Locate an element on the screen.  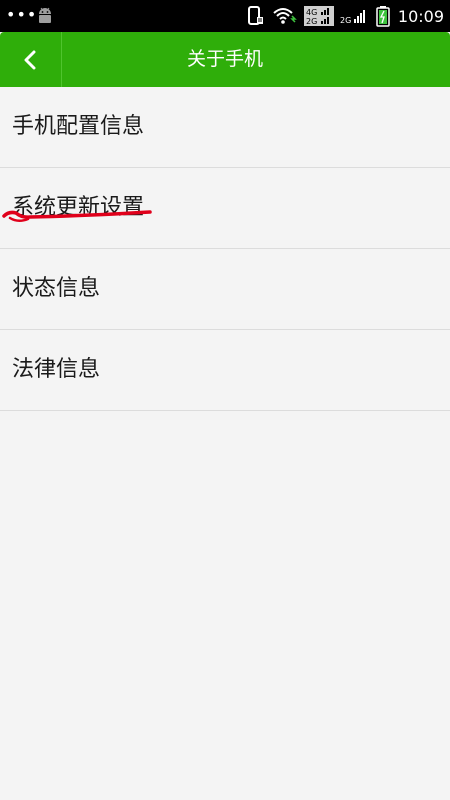
app-bar-divider is located at coordinates (61, 59).